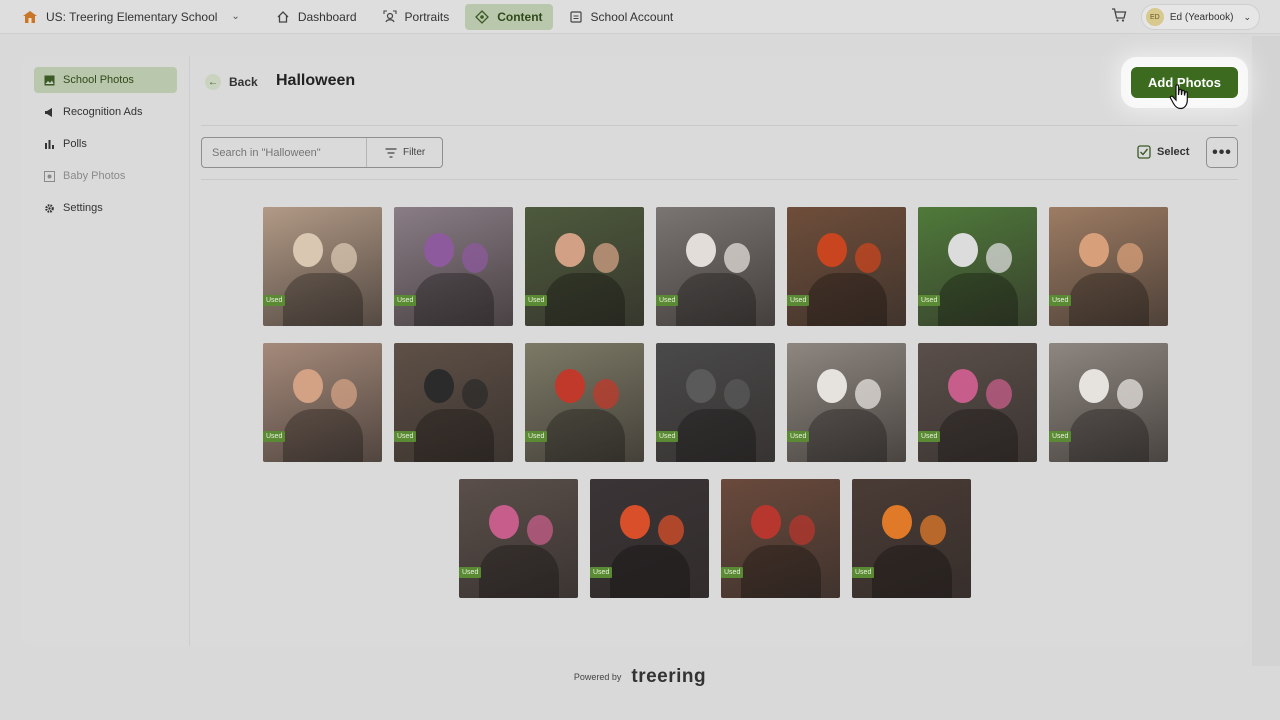 This screenshot has width=1280, height=720. What do you see at coordinates (131, 17) in the screenshot?
I see `school-selector: US: Treering Elementary School ⌄` at bounding box center [131, 17].